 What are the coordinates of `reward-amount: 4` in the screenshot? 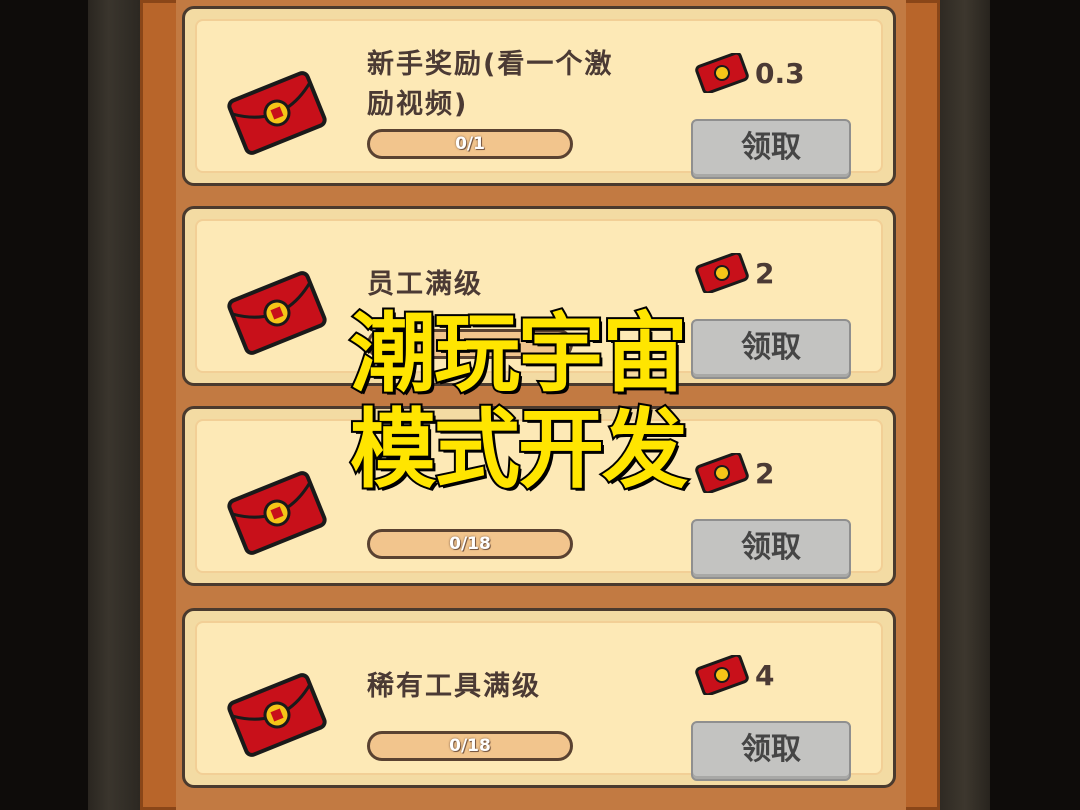 It's located at (765, 675).